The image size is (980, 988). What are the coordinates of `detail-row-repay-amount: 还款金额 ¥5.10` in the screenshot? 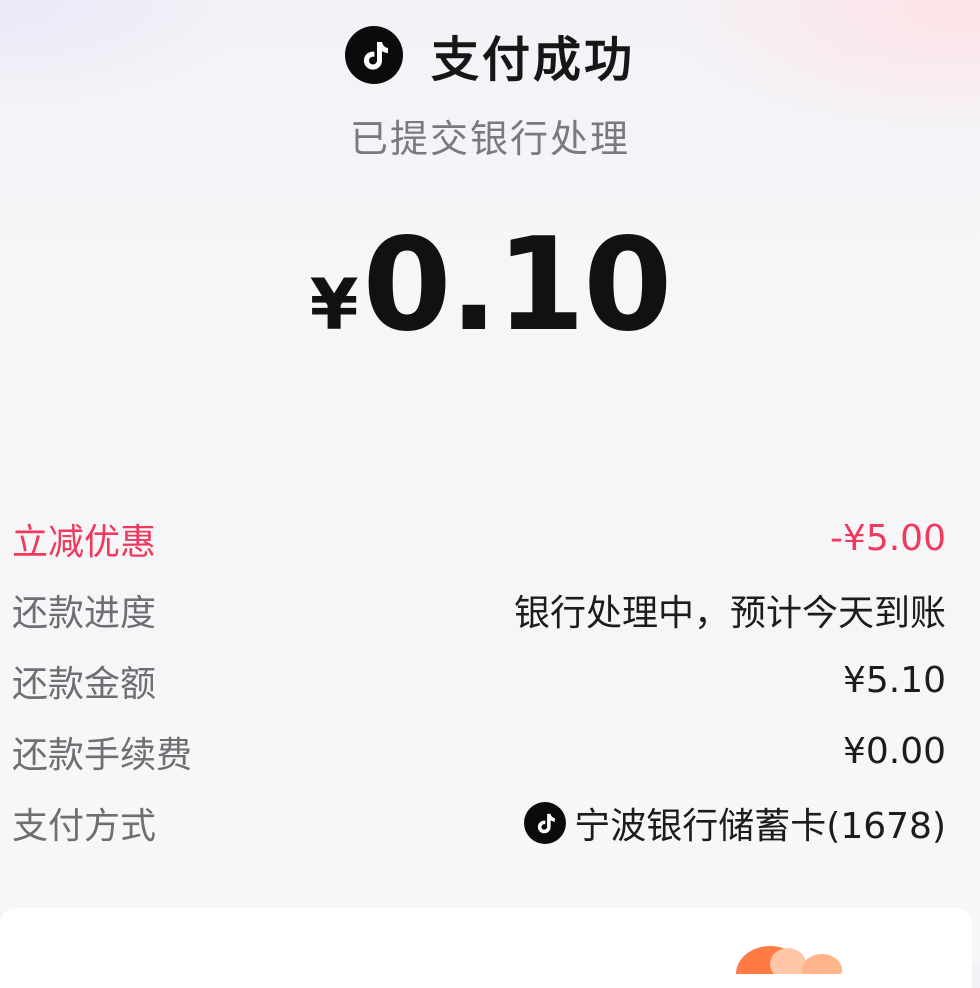 It's located at (479, 680).